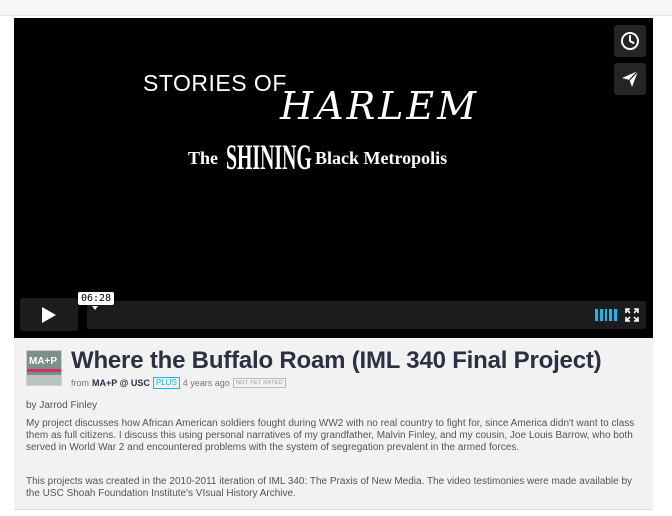 The height and width of the screenshot is (516, 672). I want to click on rating-badge: NOT YET RATED, so click(259, 383).